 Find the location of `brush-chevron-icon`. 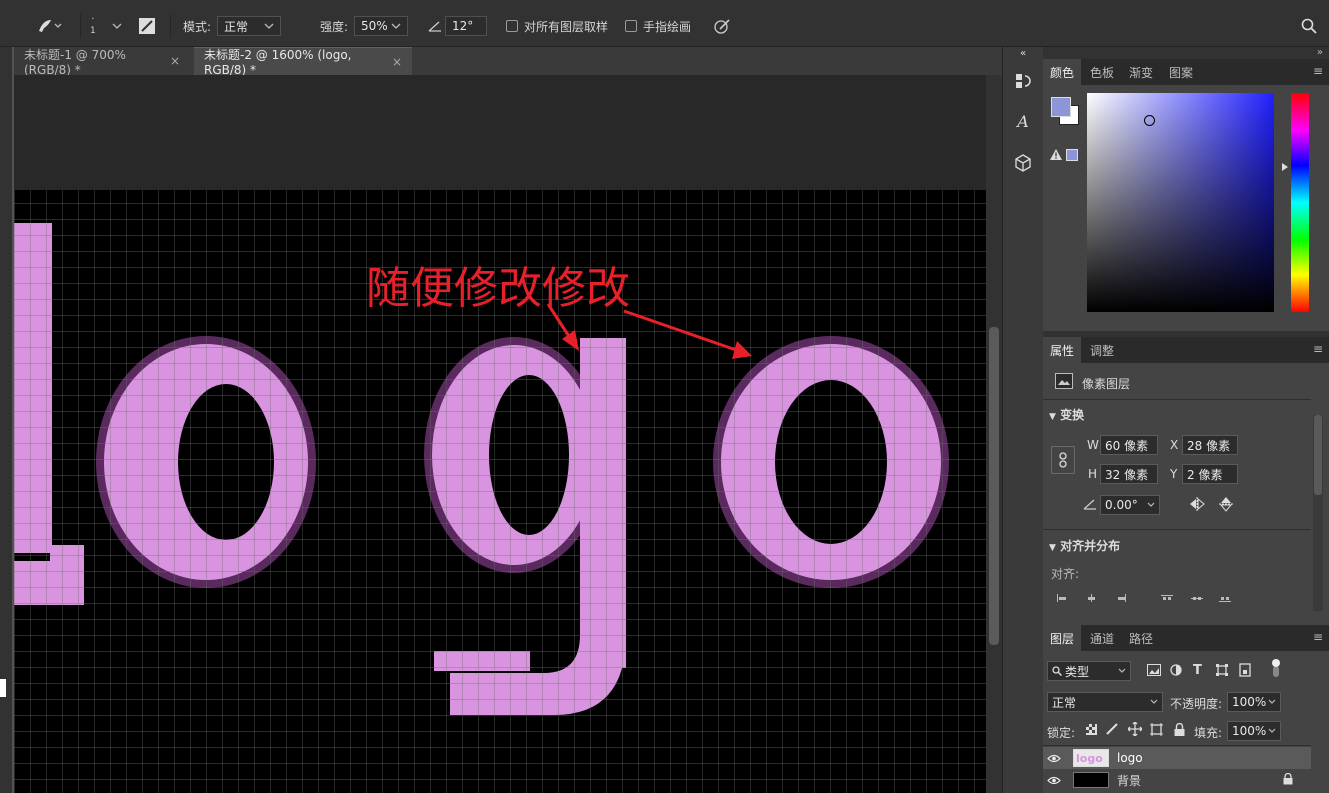

brush-chevron-icon is located at coordinates (117, 26).